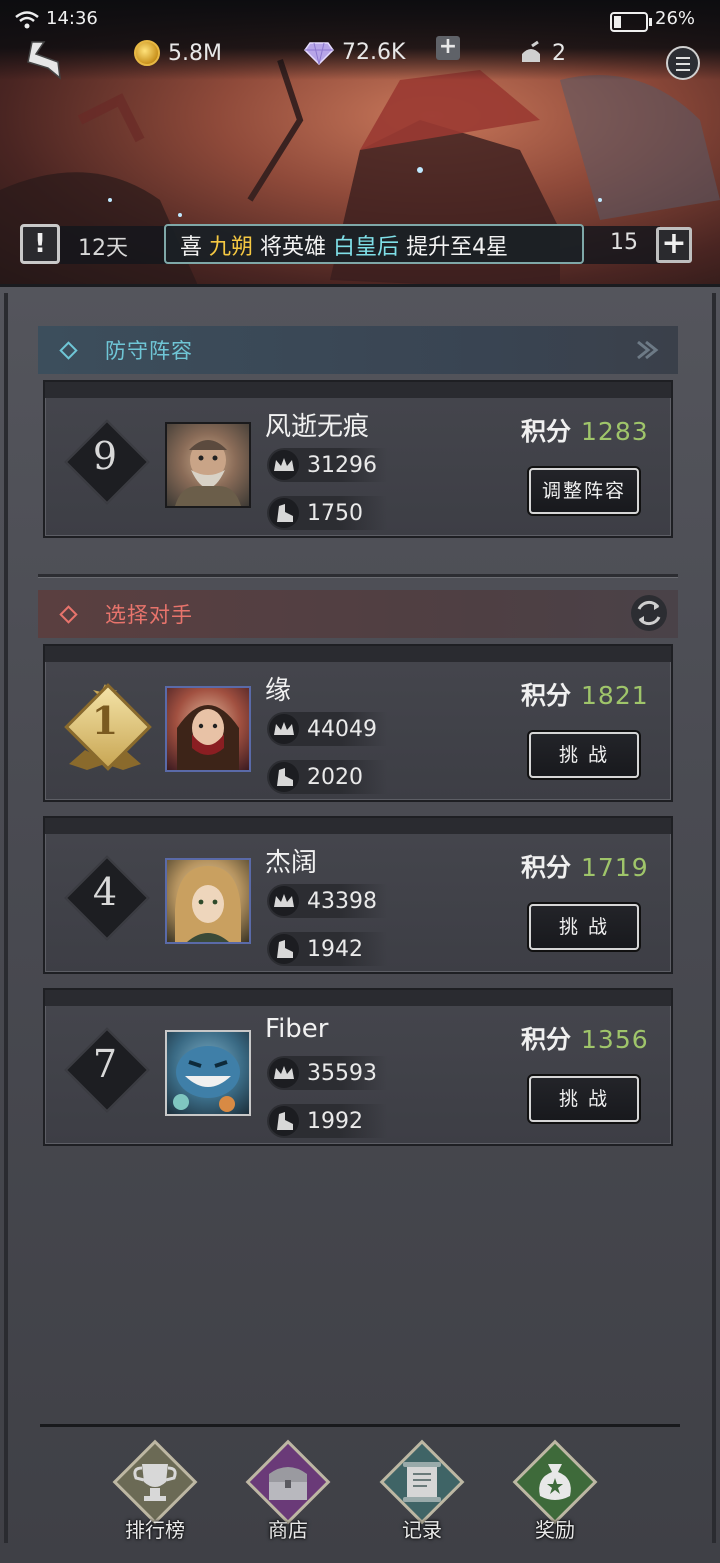  What do you see at coordinates (105, 1064) in the screenshot?
I see `rank-number: 7` at bounding box center [105, 1064].